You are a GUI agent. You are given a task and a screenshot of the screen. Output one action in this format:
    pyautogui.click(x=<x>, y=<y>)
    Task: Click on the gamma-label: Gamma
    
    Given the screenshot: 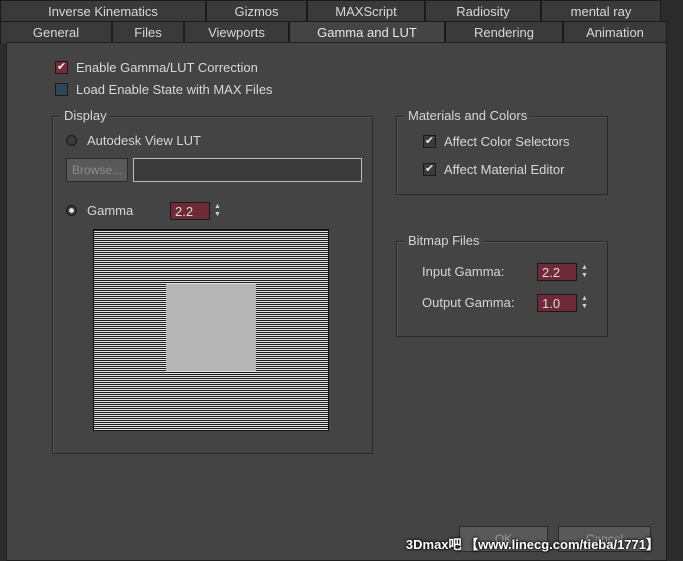 What is the action you would take?
    pyautogui.click(x=110, y=210)
    